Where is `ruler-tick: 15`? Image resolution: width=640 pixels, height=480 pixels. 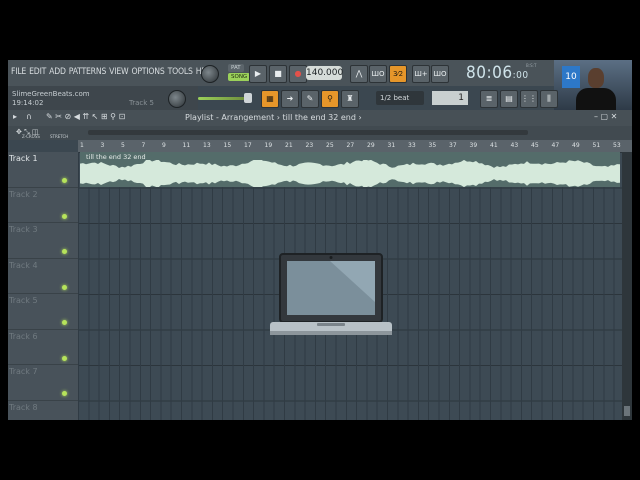 ruler-tick: 15 is located at coordinates (227, 145).